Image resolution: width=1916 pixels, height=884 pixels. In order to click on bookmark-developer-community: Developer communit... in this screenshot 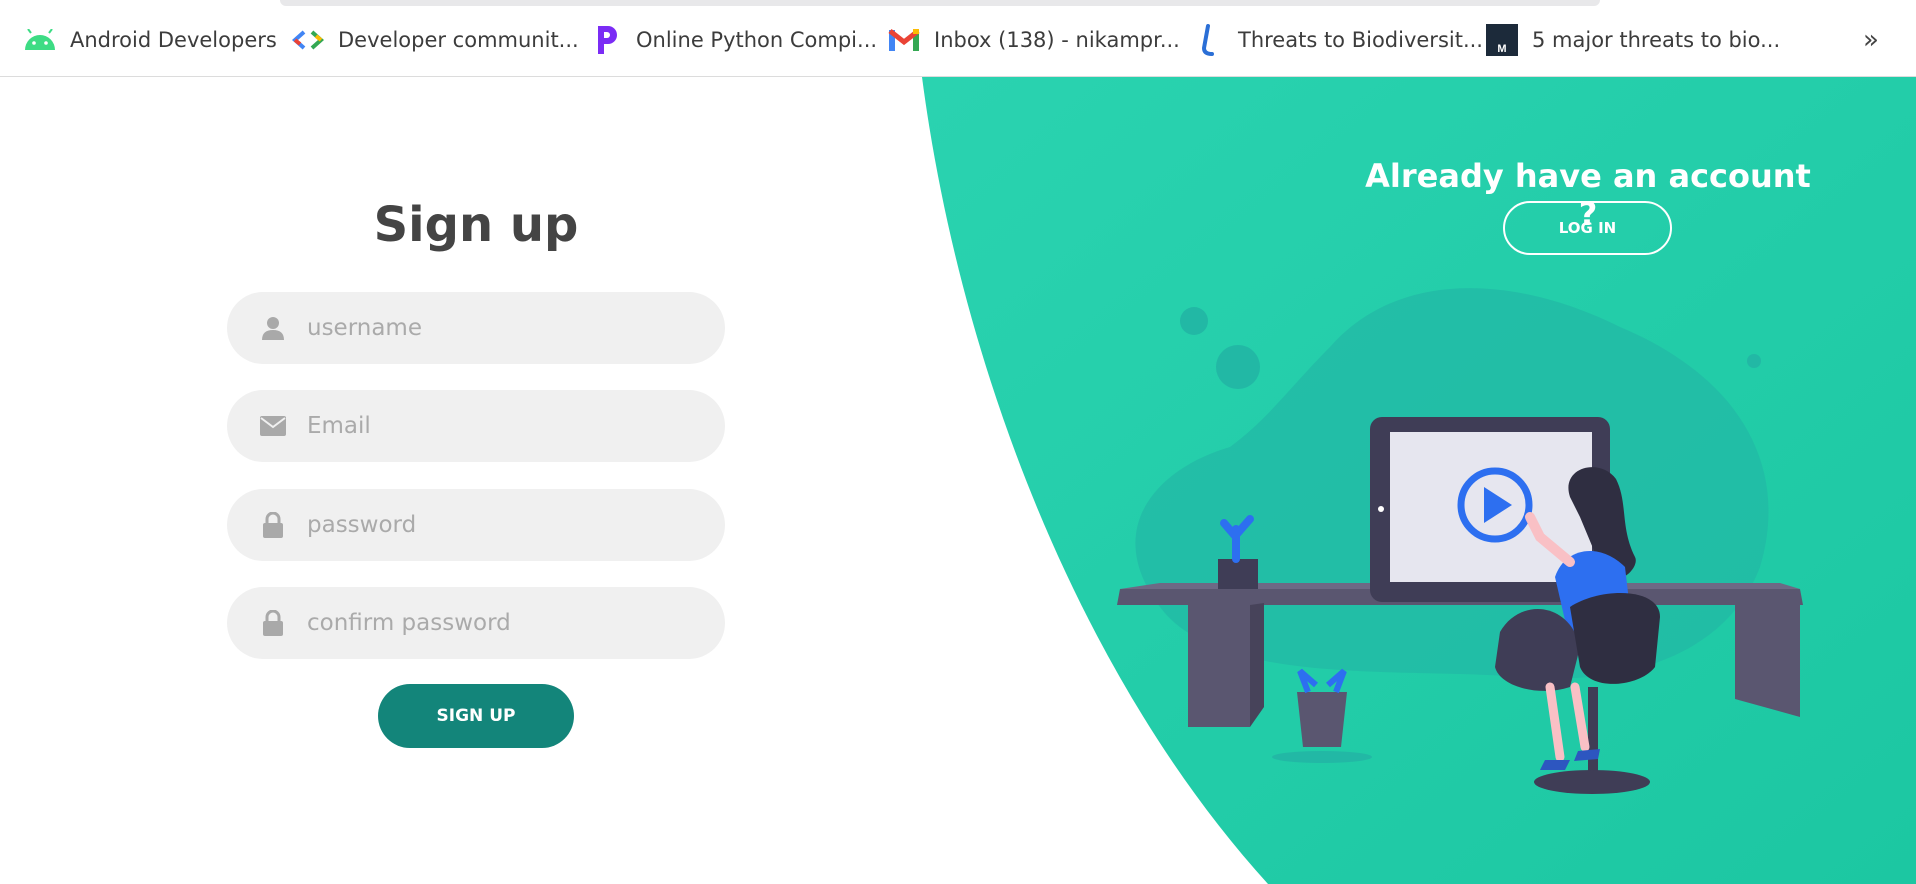, I will do `click(434, 40)`.